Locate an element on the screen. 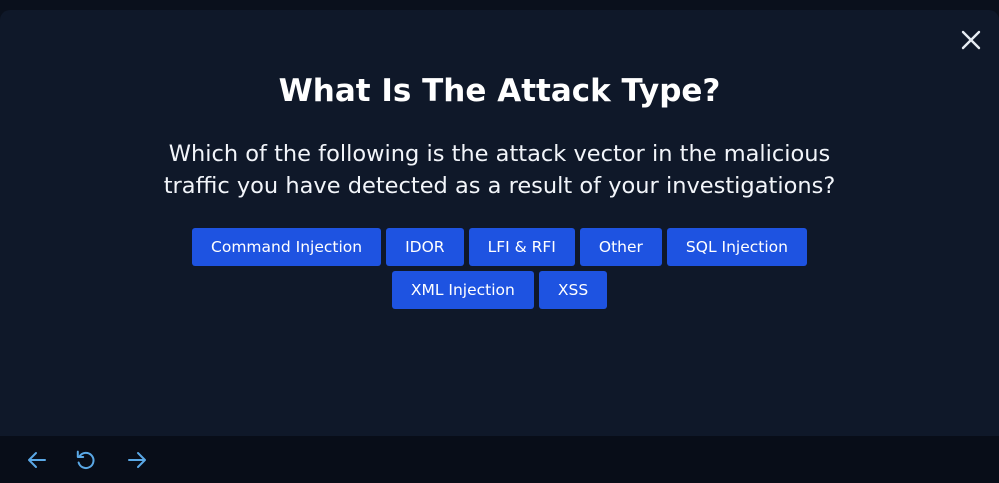 The width and height of the screenshot is (999, 483). rotate-ccw-icon is located at coordinates (85, 459).